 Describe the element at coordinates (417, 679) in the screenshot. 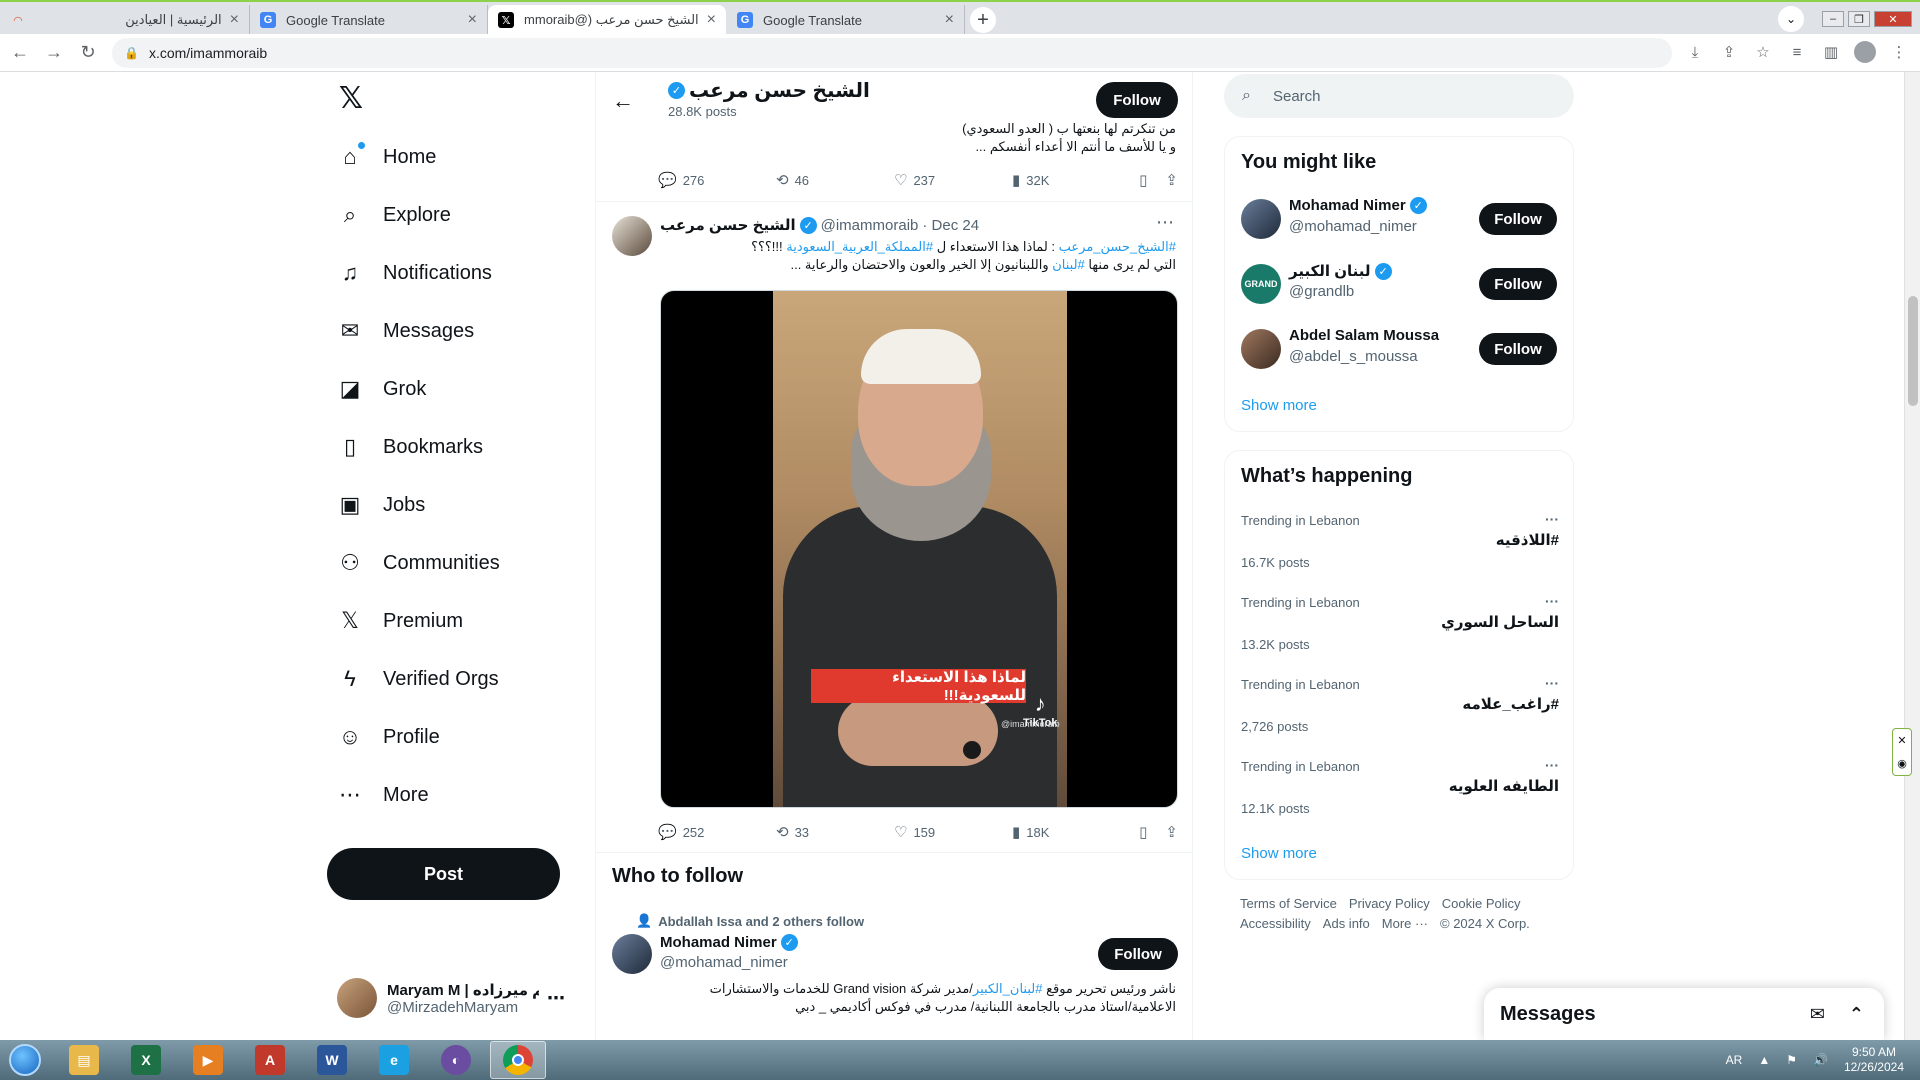

I see `nav-verified-orgs: ϟ Verified Orgs` at that location.